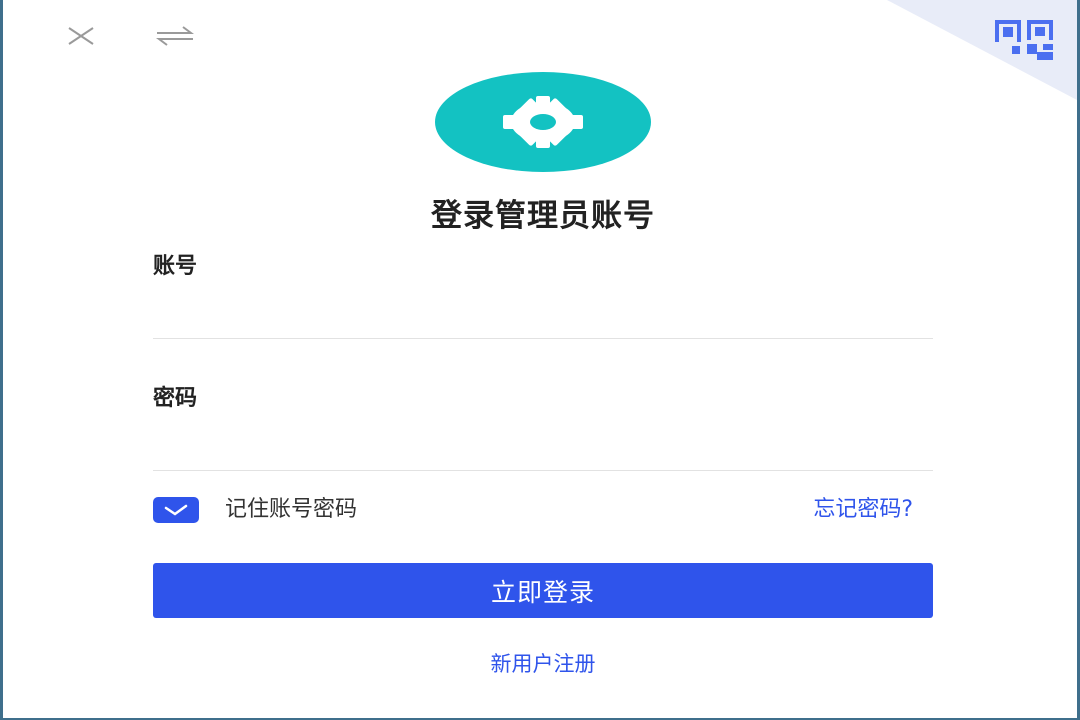 Image resolution: width=1080 pixels, height=720 pixels. I want to click on qr-code-icon, so click(982, 50).